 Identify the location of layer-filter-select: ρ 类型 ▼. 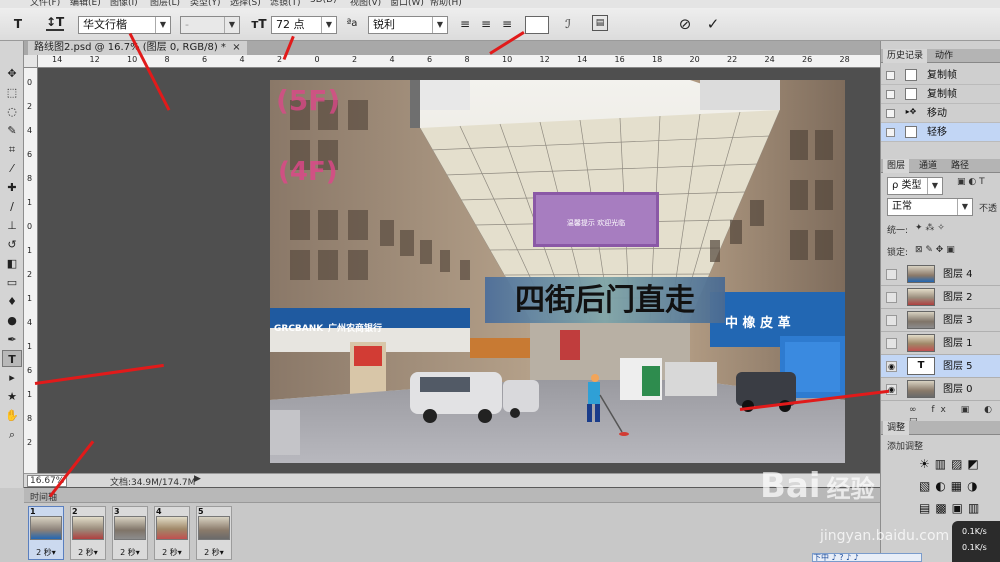
(915, 186).